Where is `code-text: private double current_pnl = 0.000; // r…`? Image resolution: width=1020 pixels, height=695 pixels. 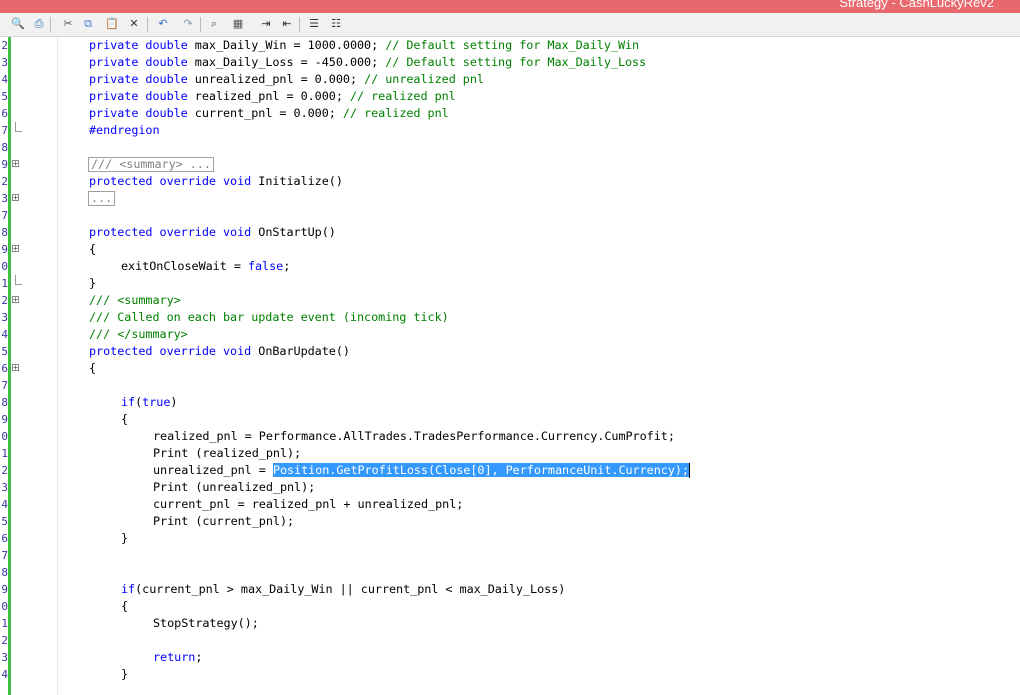
code-text: private double current_pnl = 0.000; // r… is located at coordinates (269, 113).